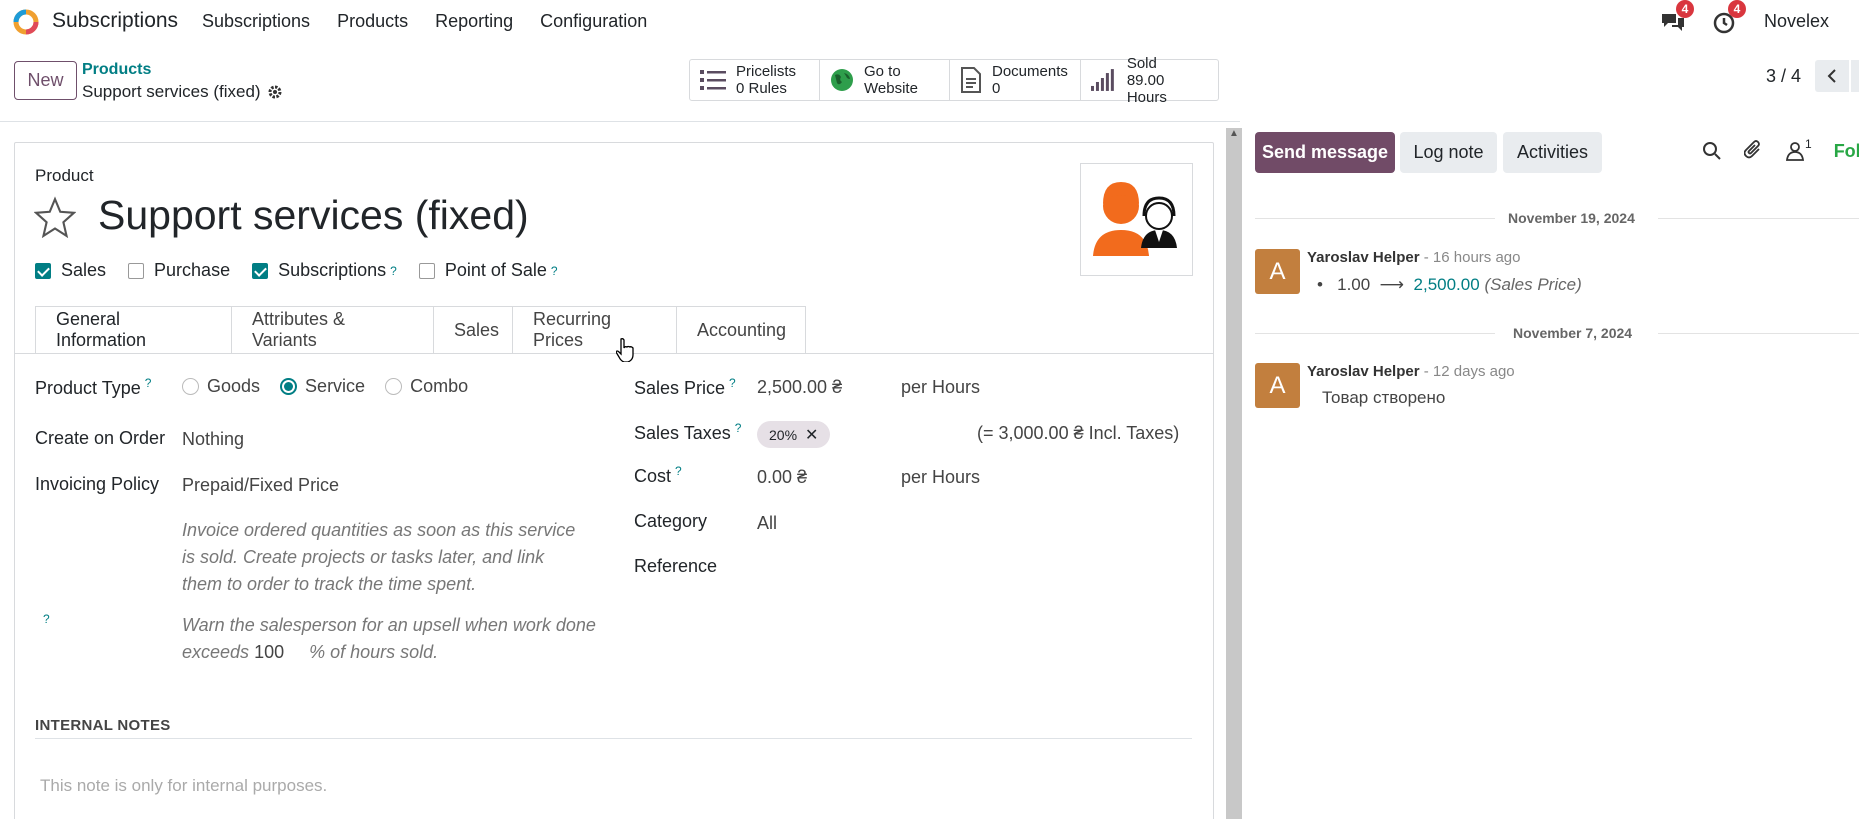 The image size is (1859, 819). I want to click on cost-uom: per Hours, so click(941, 477).